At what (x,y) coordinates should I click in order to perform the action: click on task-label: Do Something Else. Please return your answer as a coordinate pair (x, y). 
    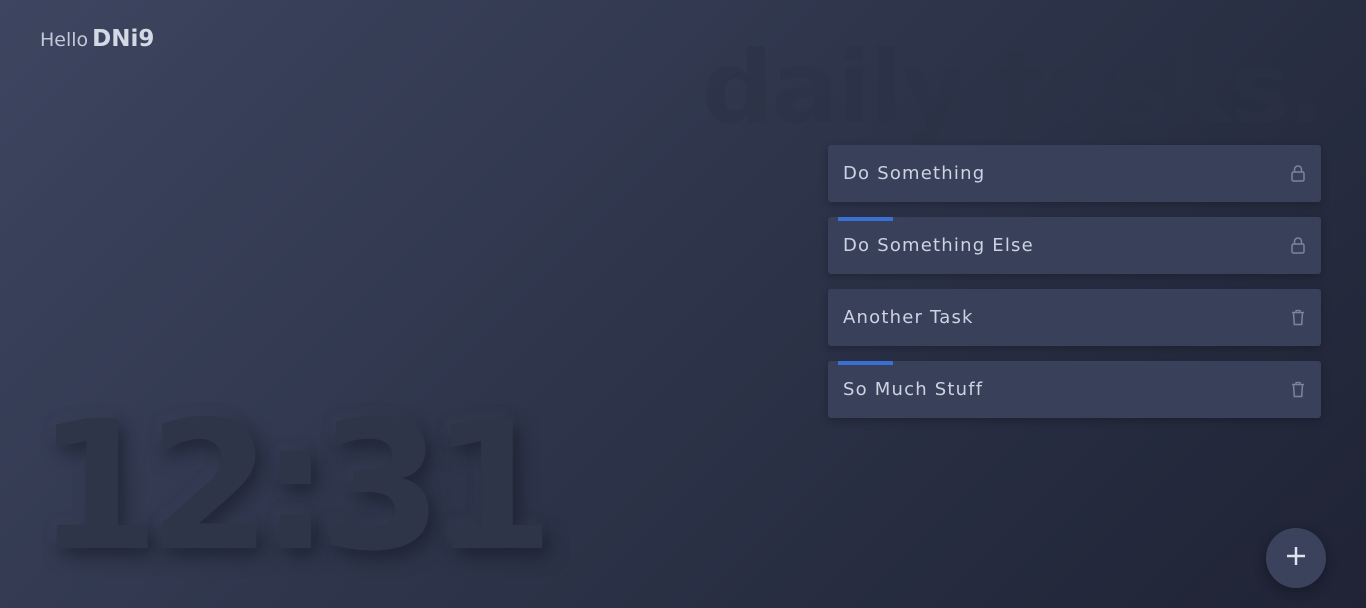
    Looking at the image, I should click on (938, 245).